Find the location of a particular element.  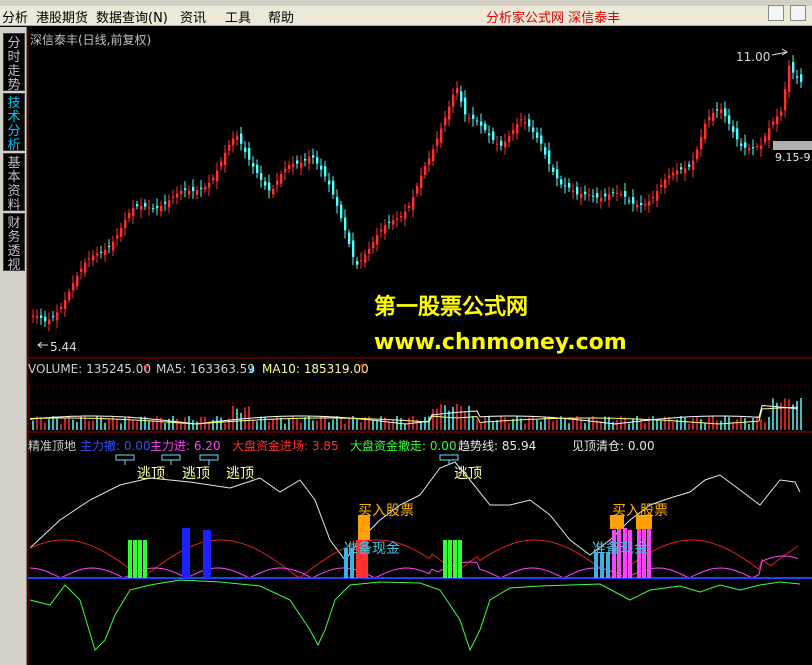

big-out-label: 大盘资金撤走: 0.00 is located at coordinates (403, 446).